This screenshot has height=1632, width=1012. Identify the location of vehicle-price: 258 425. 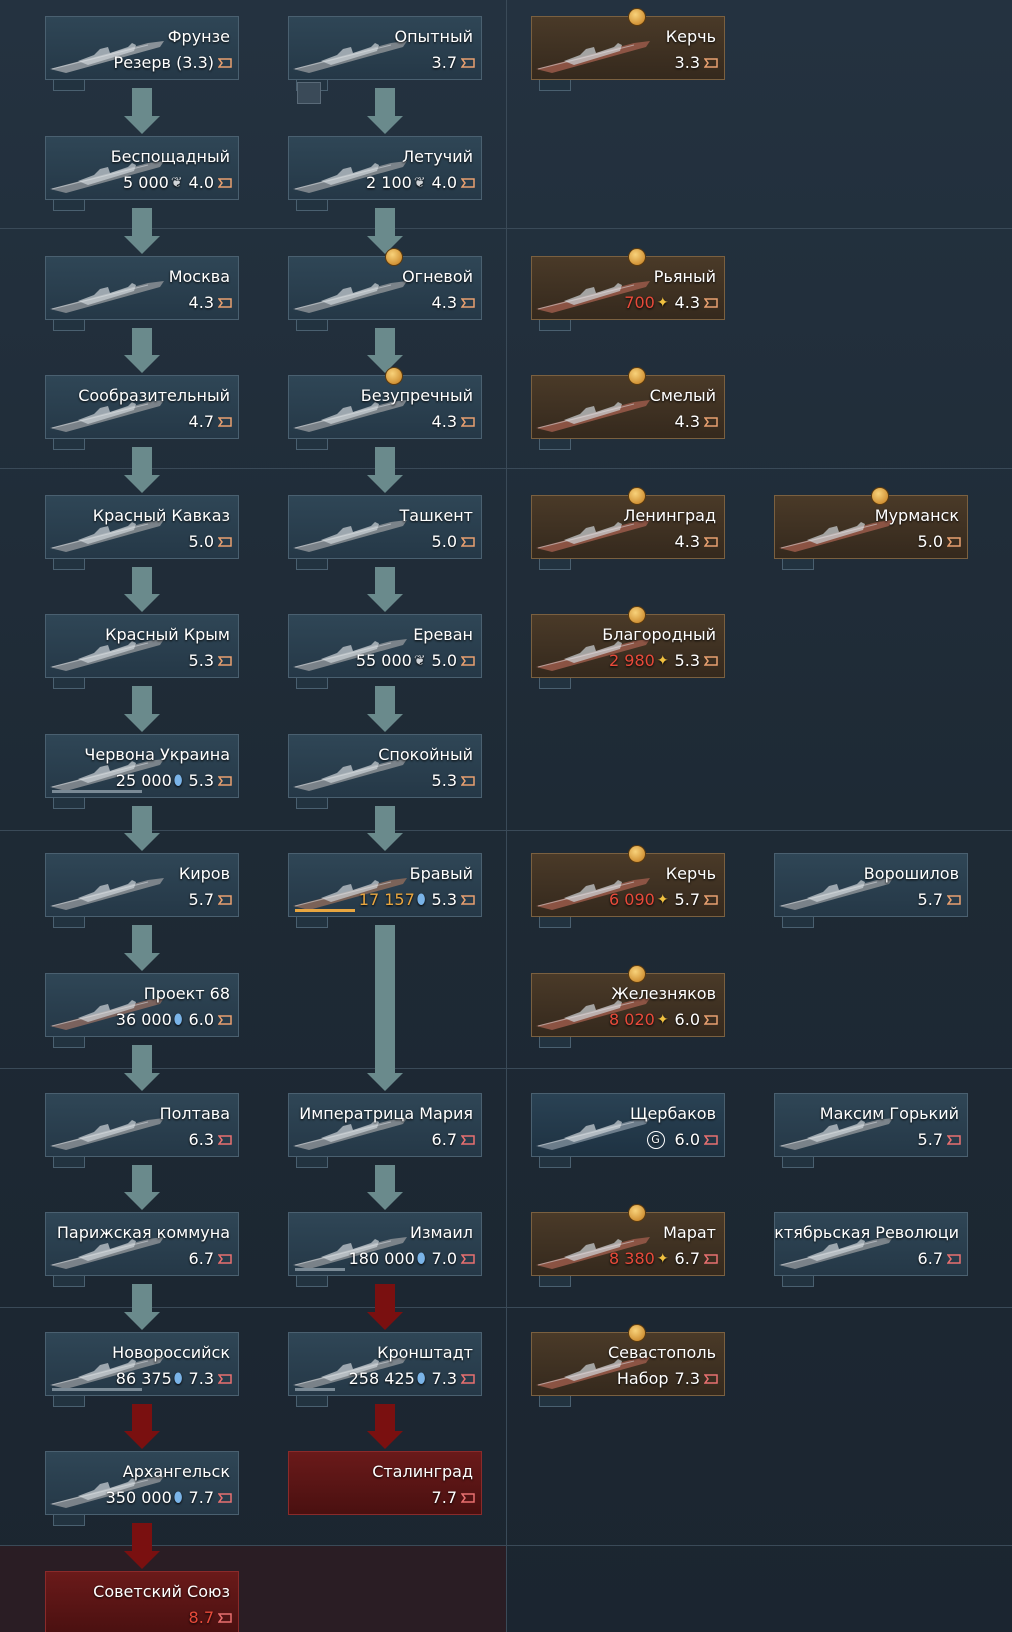
(381, 1378).